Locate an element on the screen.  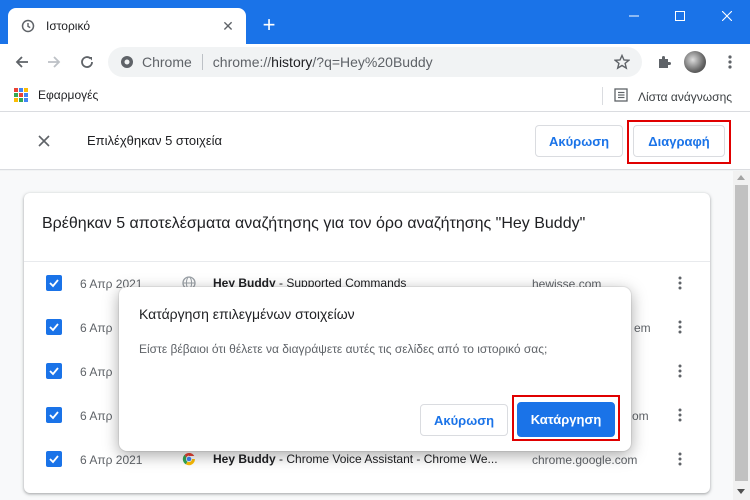
forward-arrow-icon is located at coordinates (54, 62).